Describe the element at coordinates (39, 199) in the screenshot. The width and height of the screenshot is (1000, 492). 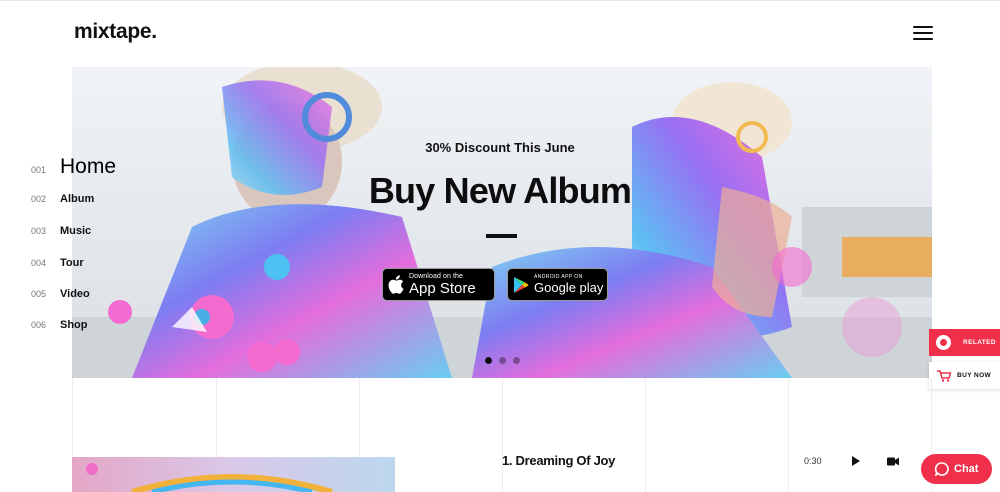
I see `nav-item-number: 002` at that location.